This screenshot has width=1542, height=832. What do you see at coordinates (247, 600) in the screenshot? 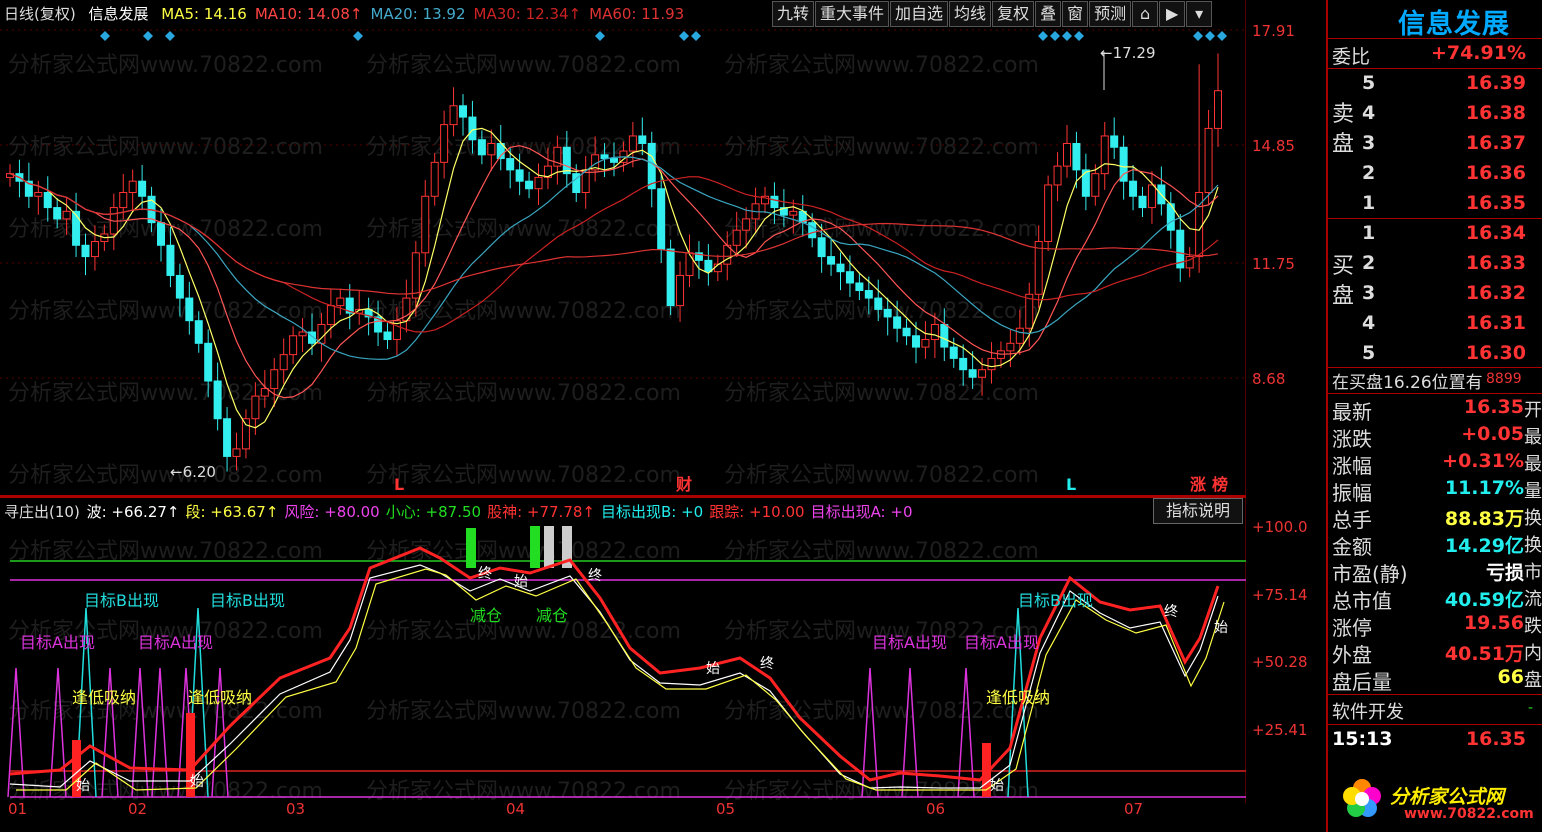
I see `target-b-label: 目标B出现` at bounding box center [247, 600].